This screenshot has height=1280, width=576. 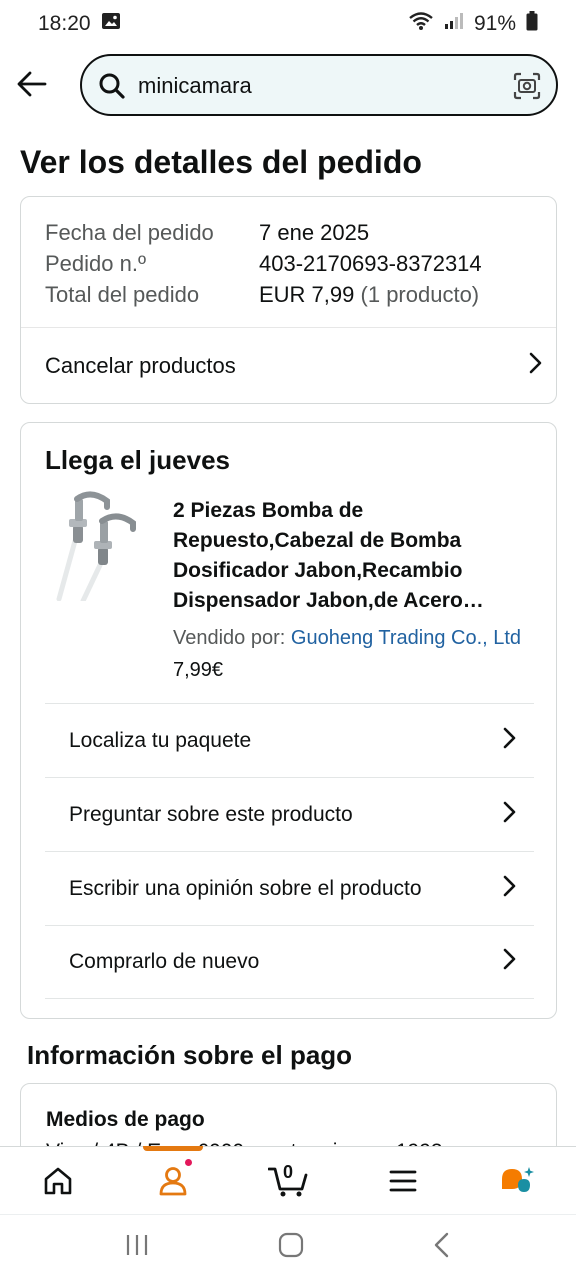 I want to click on payment-info-heading: Información sobre el pago, so click(x=190, y=1055).